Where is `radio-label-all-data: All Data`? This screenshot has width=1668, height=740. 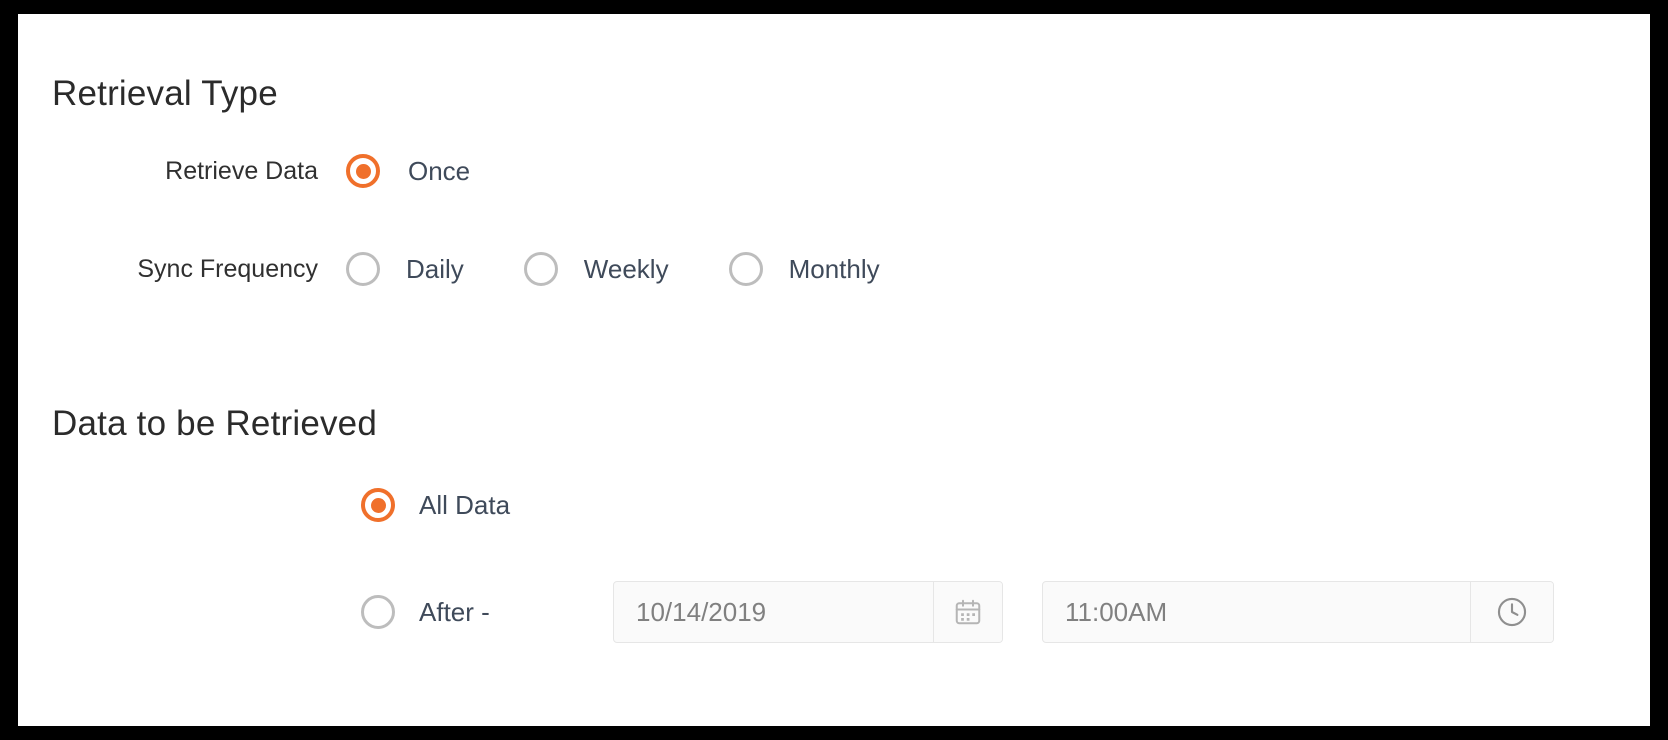 radio-label-all-data: All Data is located at coordinates (465, 504).